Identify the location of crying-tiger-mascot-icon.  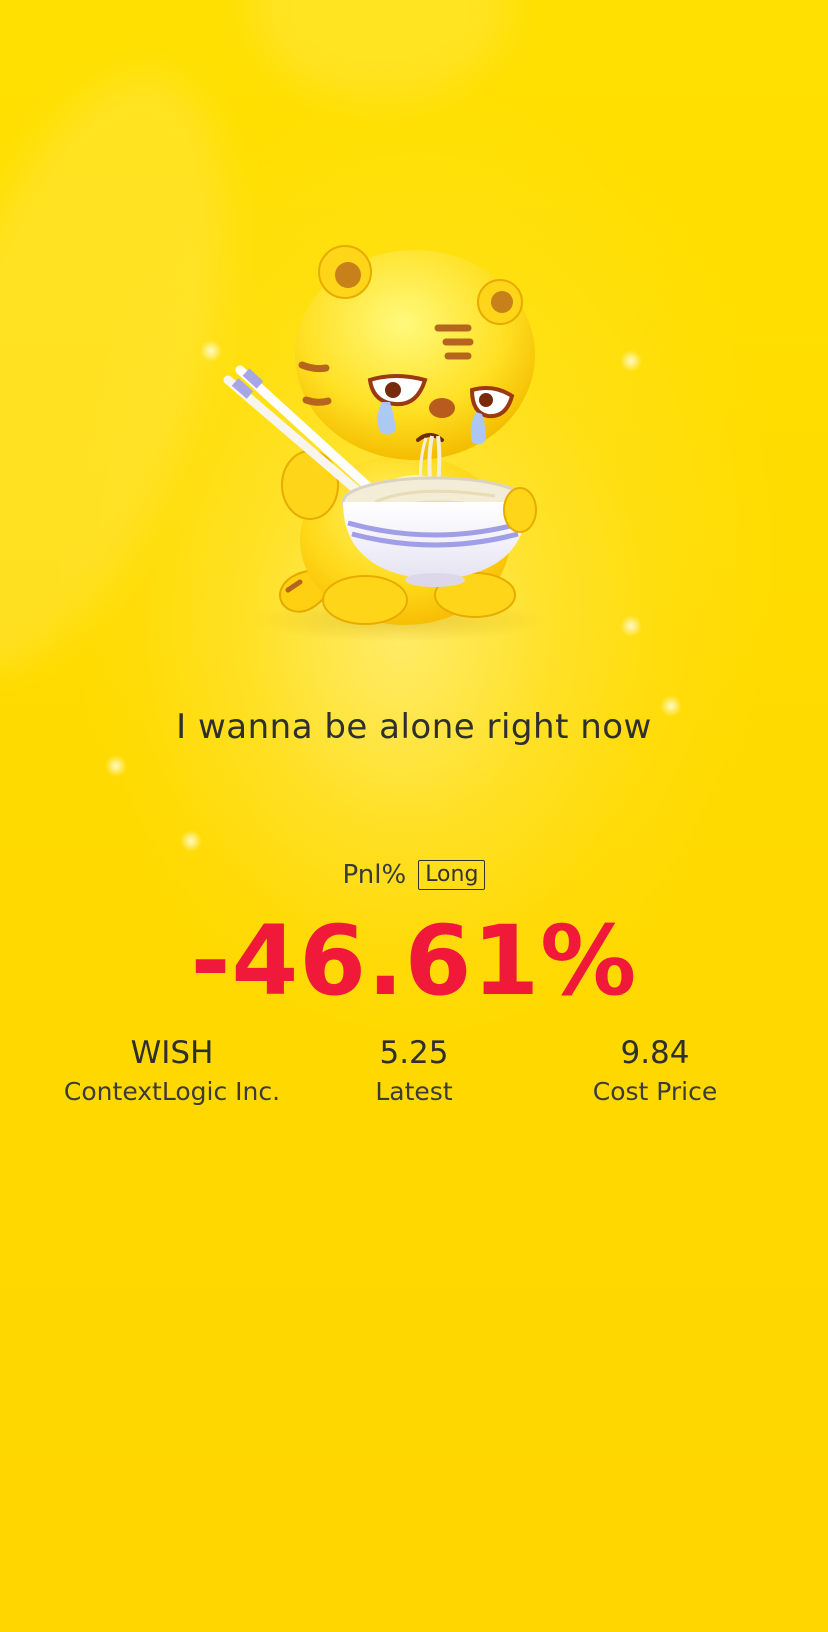
(386, 443).